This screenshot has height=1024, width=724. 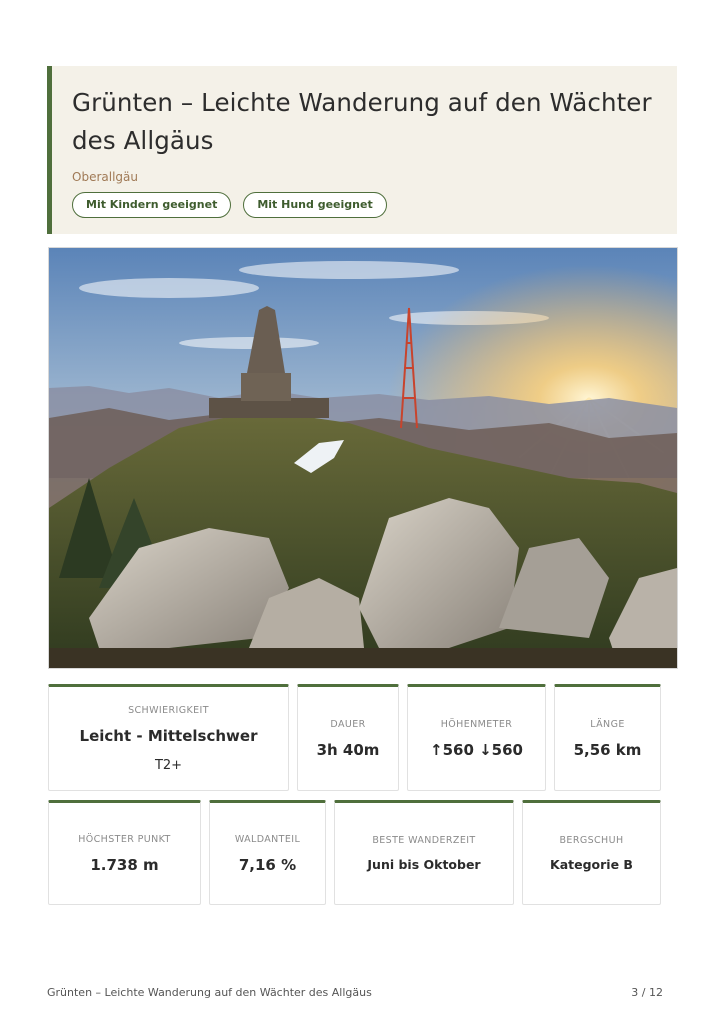 I want to click on tag-list: Mit Kindern geeignet Mit Hund geeignet, so click(x=364, y=205).